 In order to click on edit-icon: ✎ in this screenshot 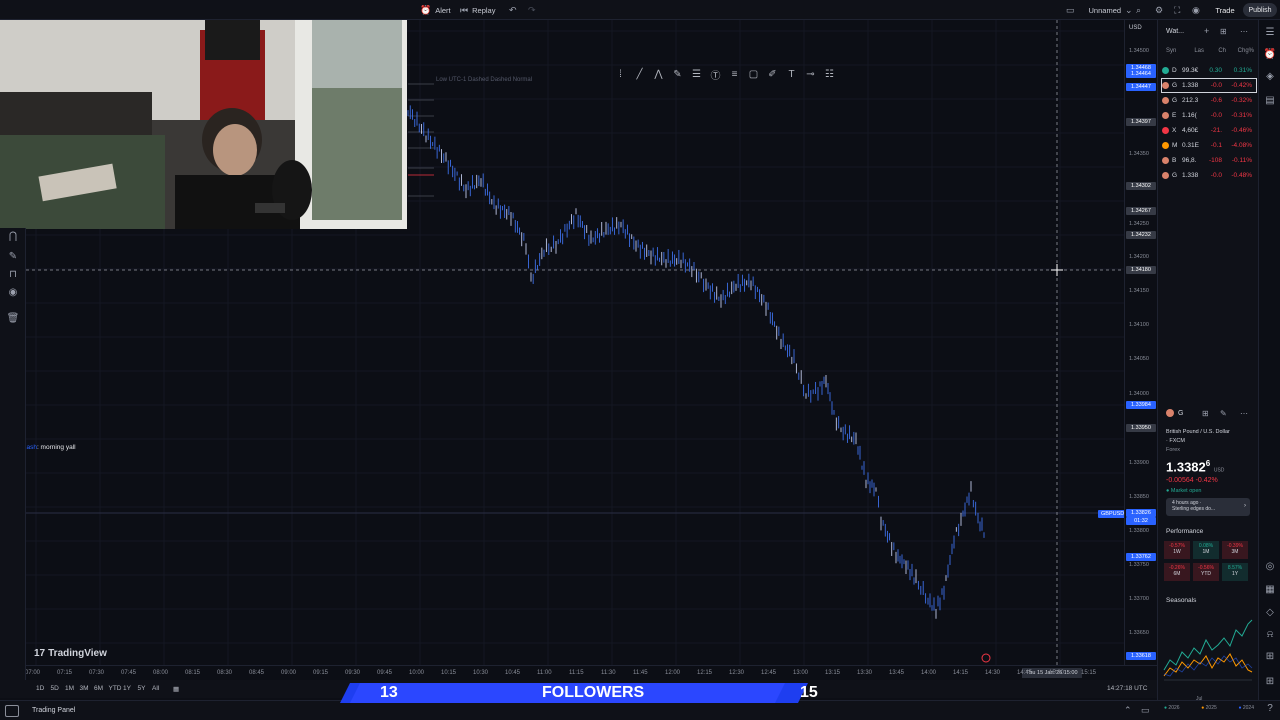, I will do `click(1223, 413)`.